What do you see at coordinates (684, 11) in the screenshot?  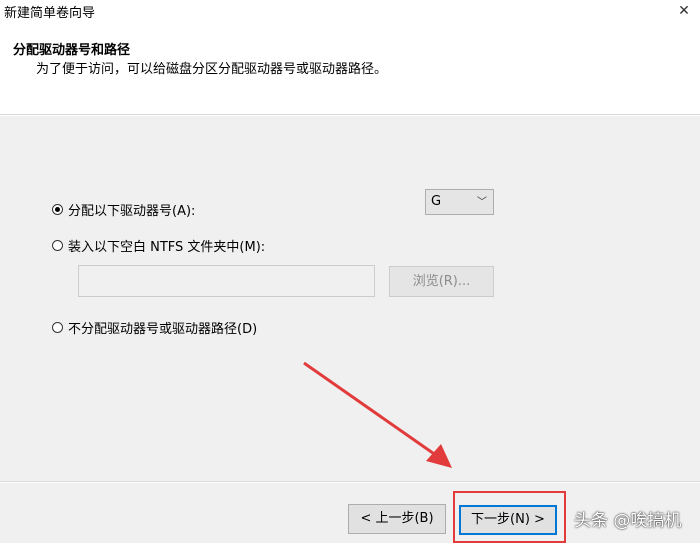 I see `close-icon: ✕` at bounding box center [684, 11].